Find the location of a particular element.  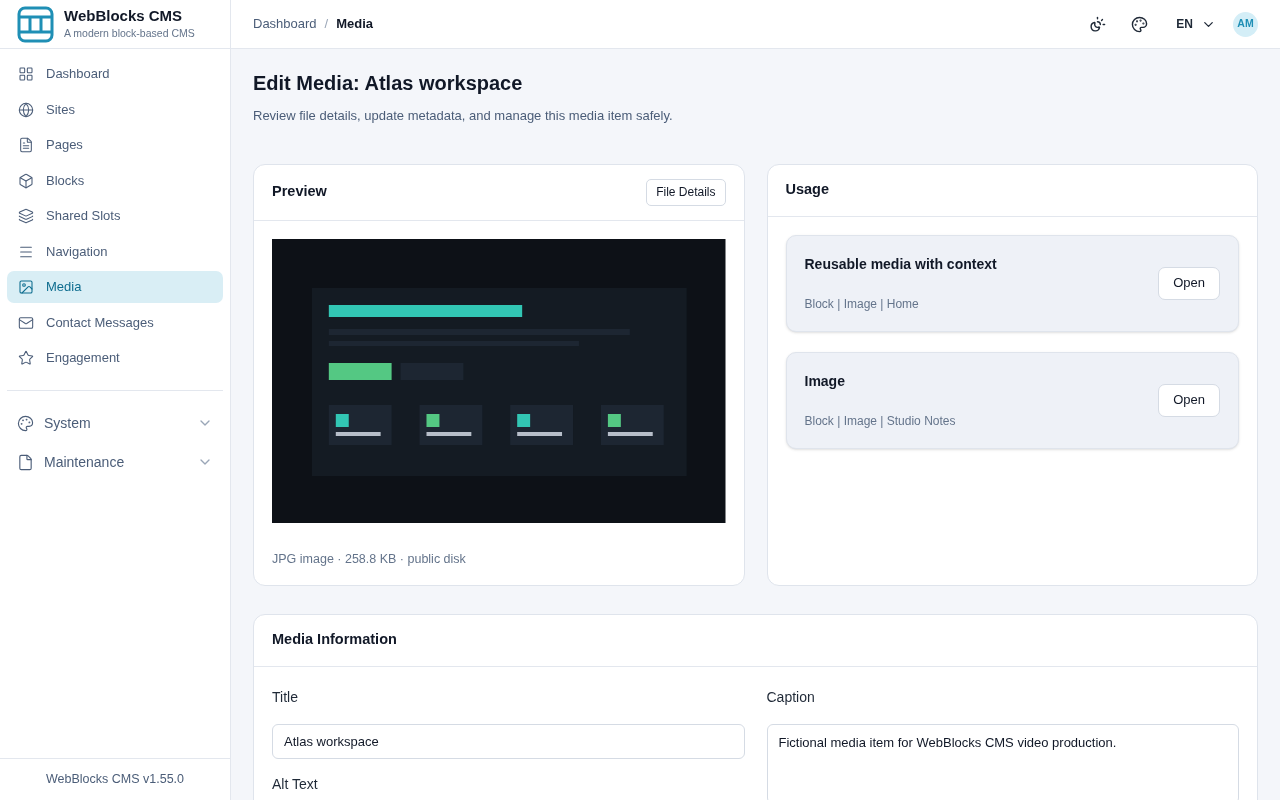

title-field: Atlas workspace is located at coordinates (508, 741).